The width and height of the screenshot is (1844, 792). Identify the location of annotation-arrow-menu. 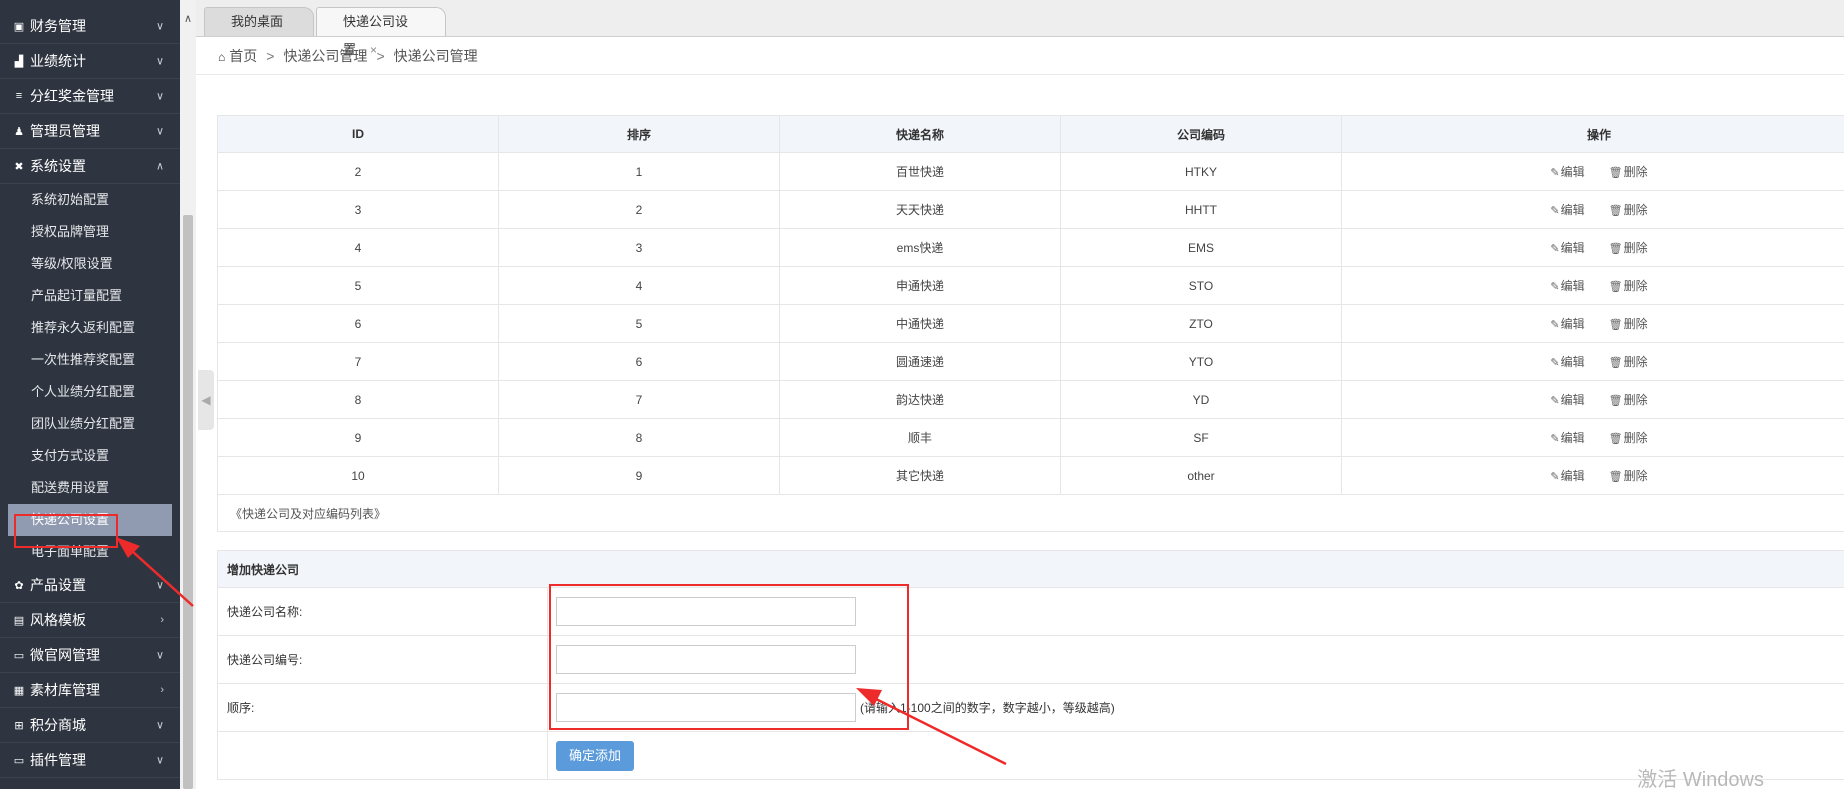
(154, 571).